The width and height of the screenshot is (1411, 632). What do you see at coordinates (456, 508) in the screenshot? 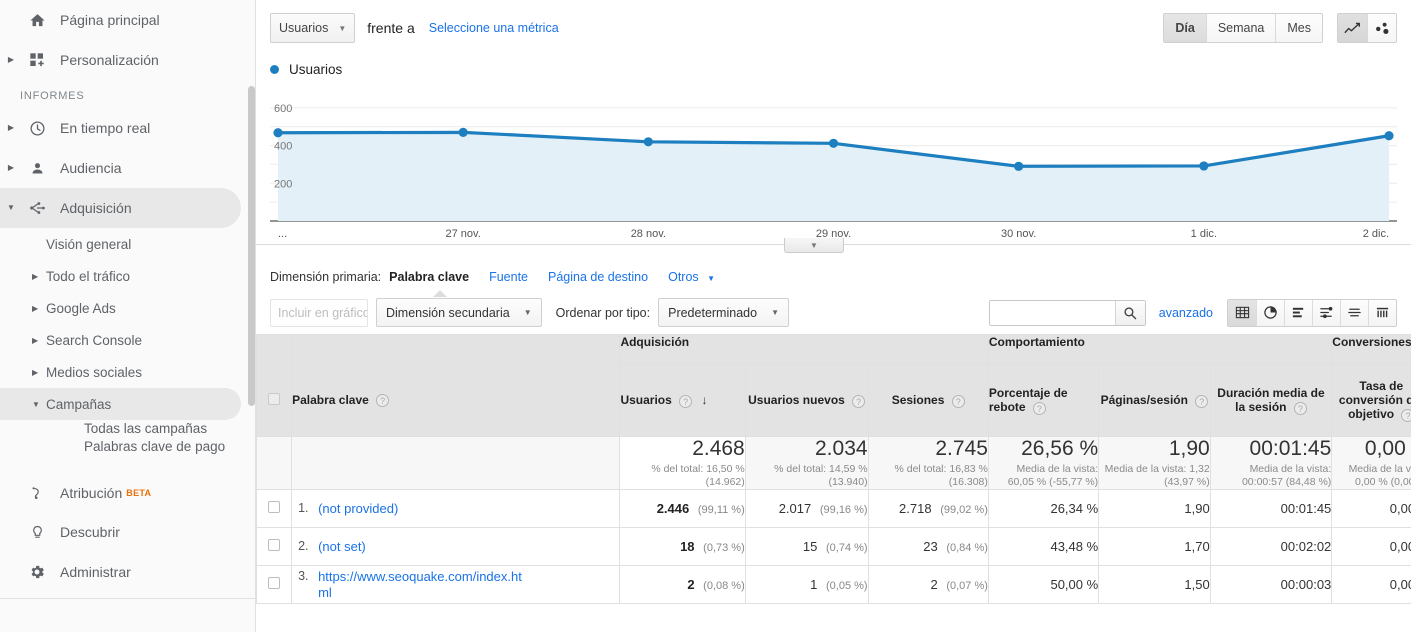
I see `row-keyword-cell: 1. (not provided)` at bounding box center [456, 508].